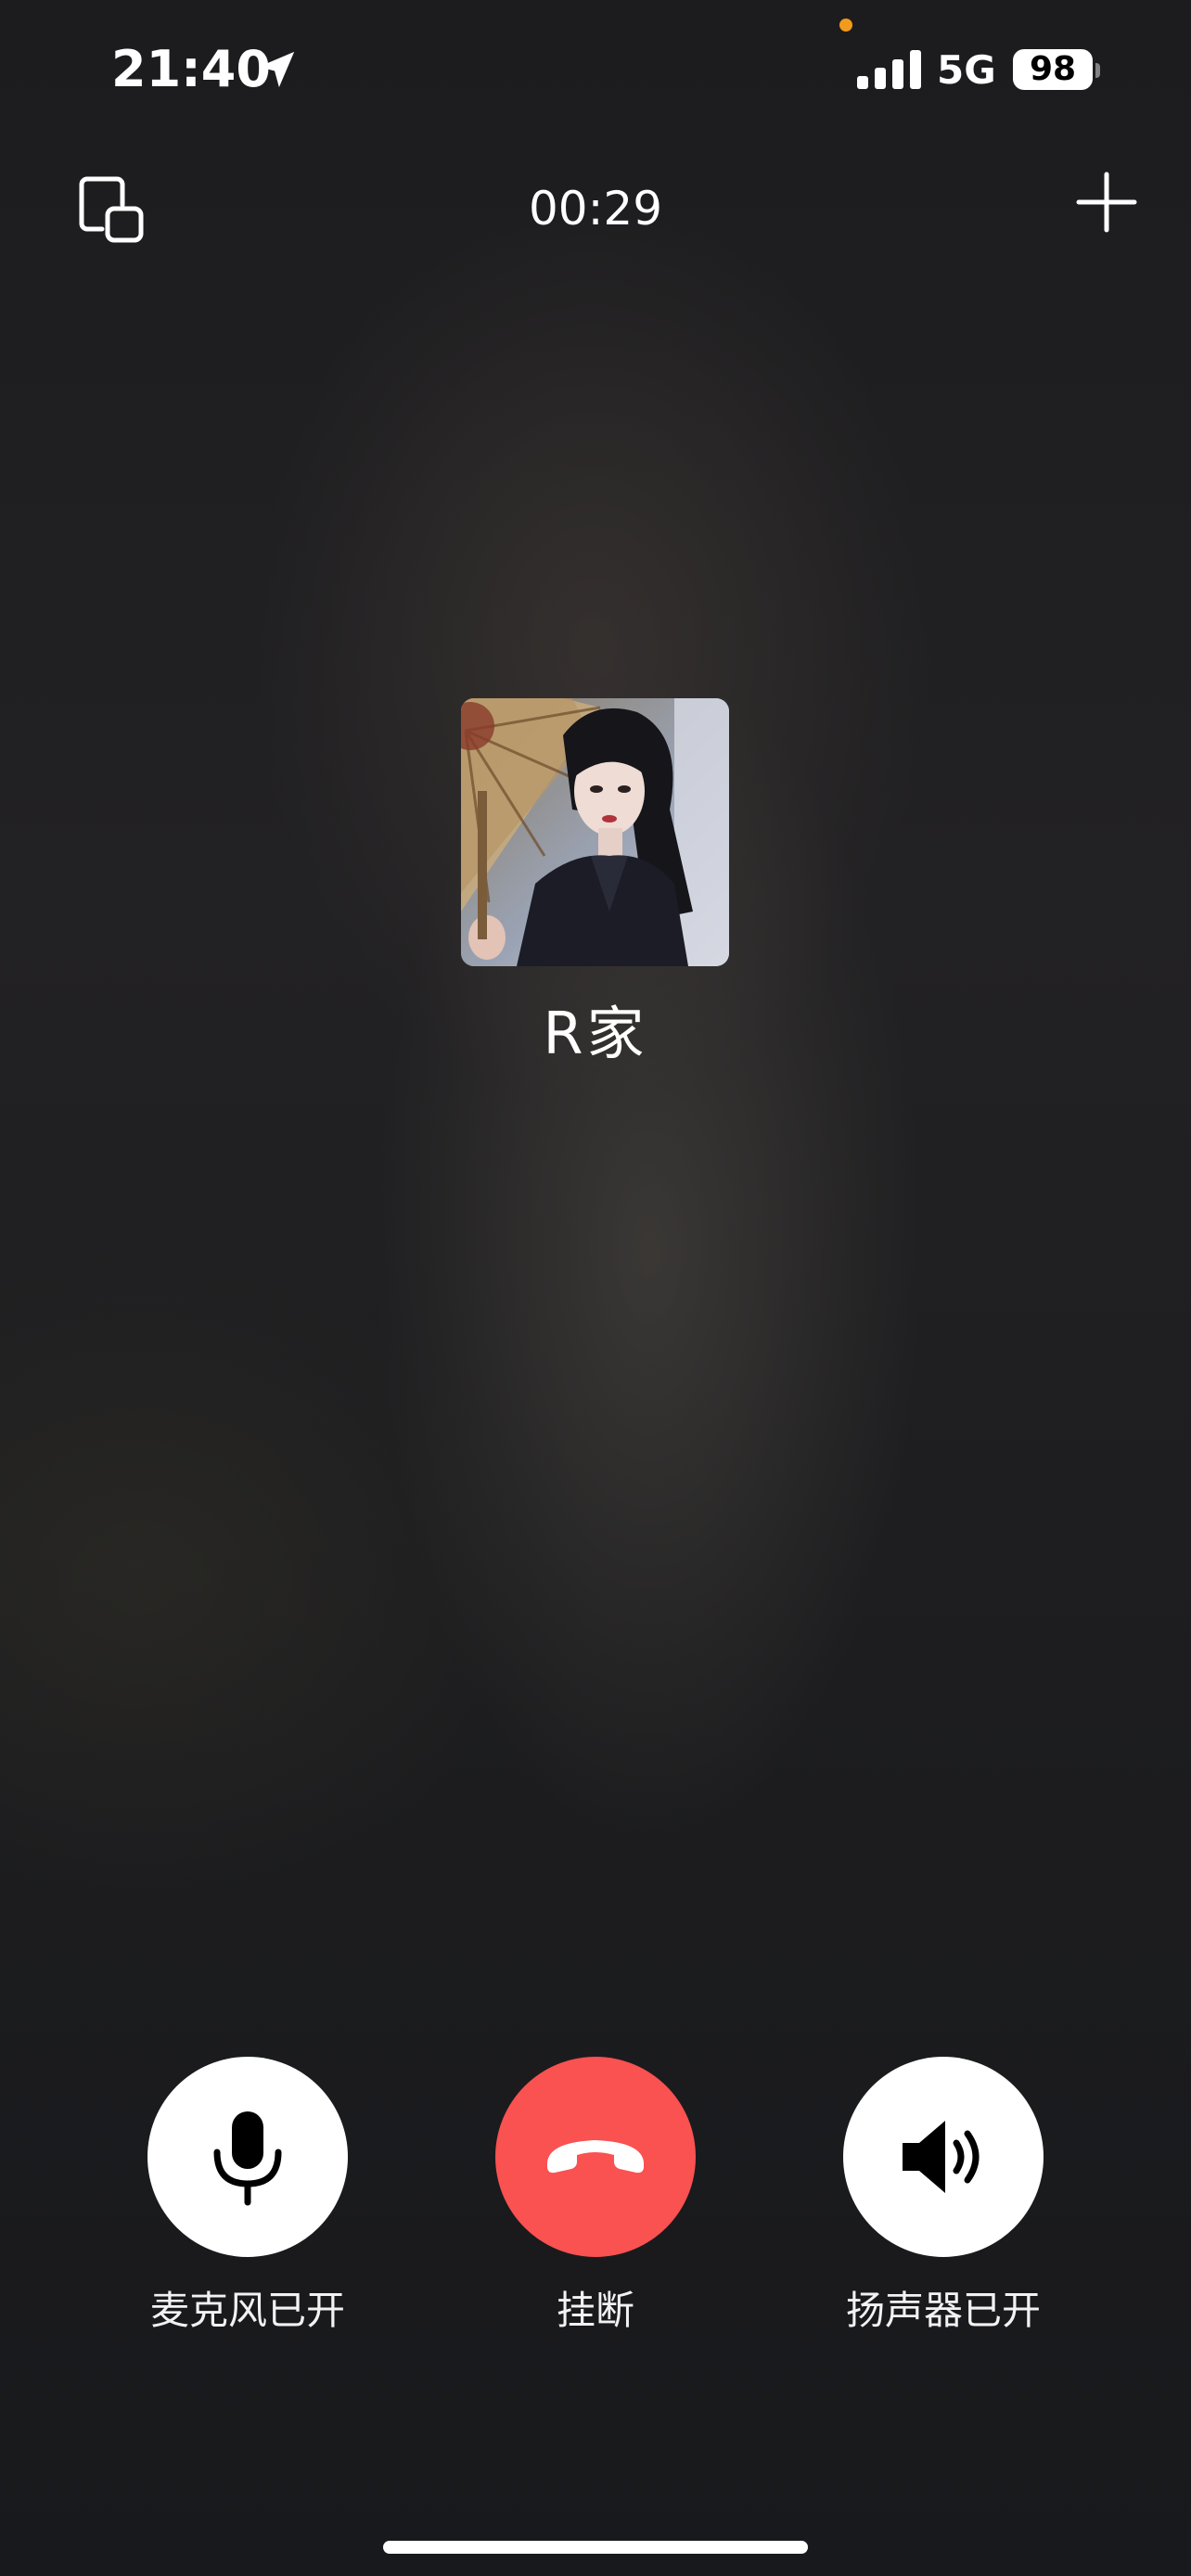 The width and height of the screenshot is (1191, 2576). I want to click on speaker-button, so click(944, 2157).